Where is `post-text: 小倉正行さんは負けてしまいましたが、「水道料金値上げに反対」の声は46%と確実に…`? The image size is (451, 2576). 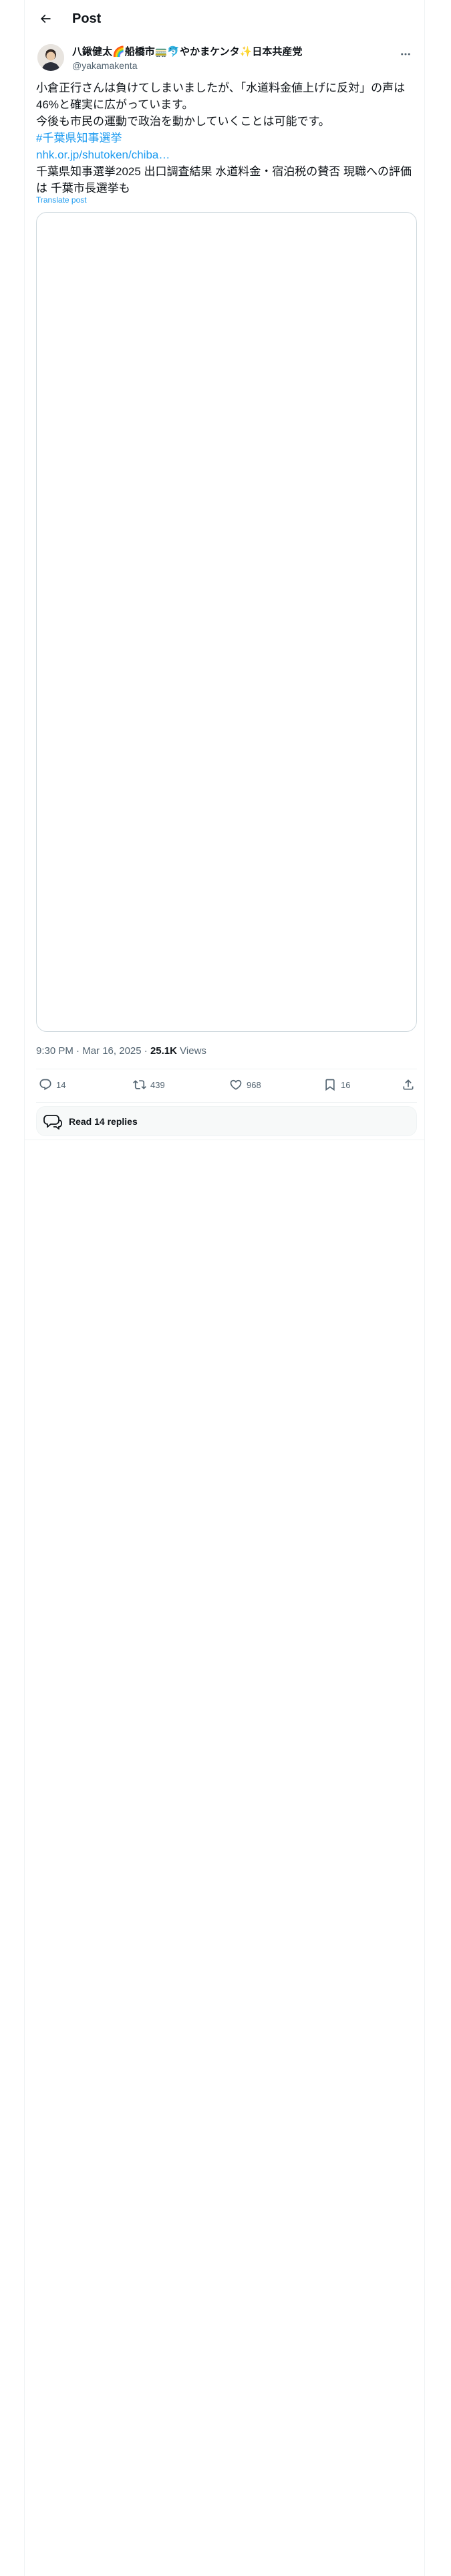 post-text: 小倉正行さんは負けてしまいましたが、「水道料金値上げに反対」の声は46%と確実に… is located at coordinates (226, 138).